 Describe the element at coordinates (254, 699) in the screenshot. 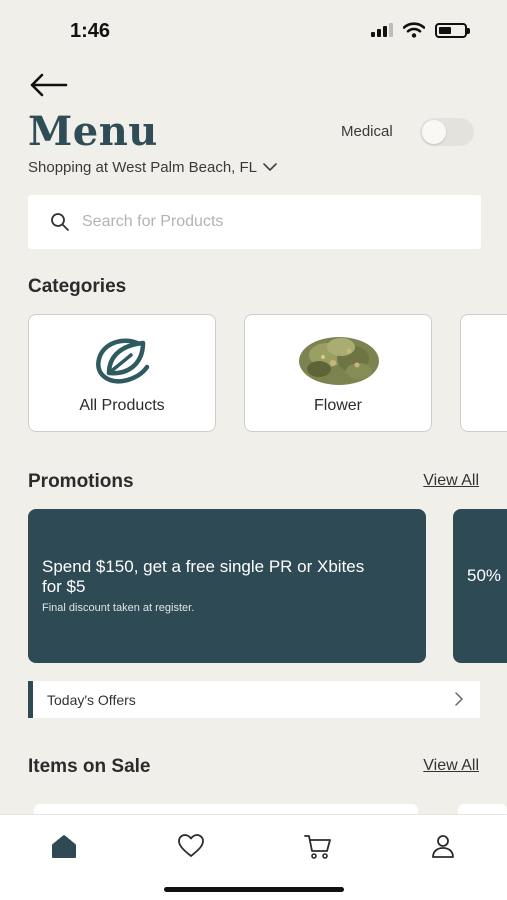

I see `todays-offers-row: Today's Offers` at that location.